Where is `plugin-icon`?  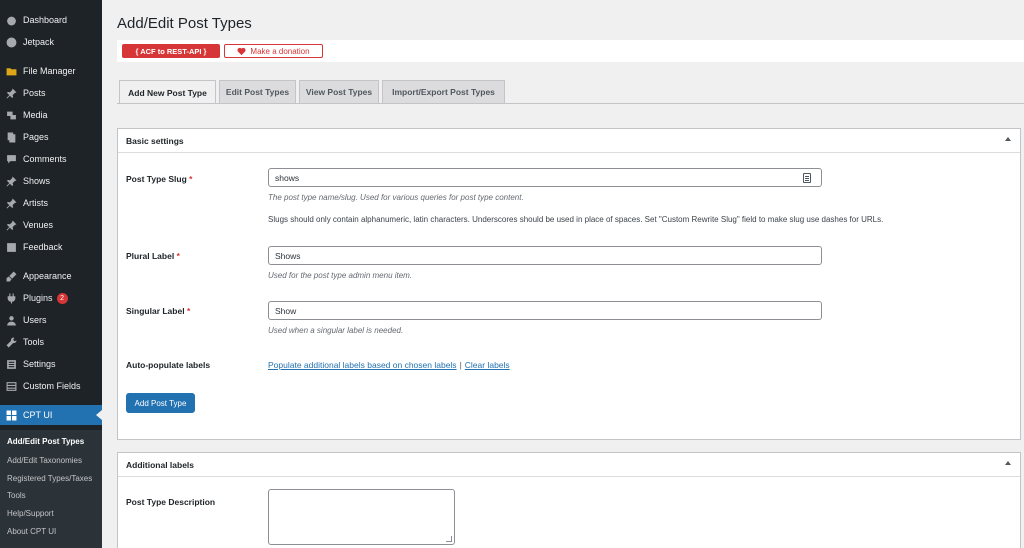 plugin-icon is located at coordinates (11, 298).